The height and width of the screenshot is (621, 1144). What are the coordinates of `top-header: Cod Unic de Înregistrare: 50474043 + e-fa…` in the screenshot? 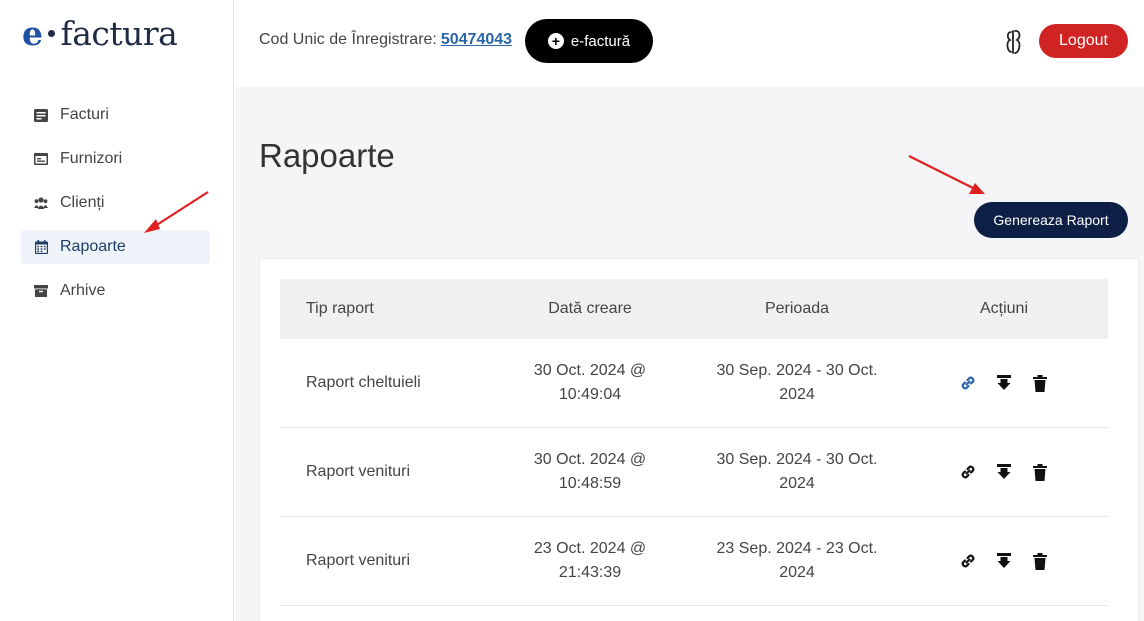 It's located at (689, 43).